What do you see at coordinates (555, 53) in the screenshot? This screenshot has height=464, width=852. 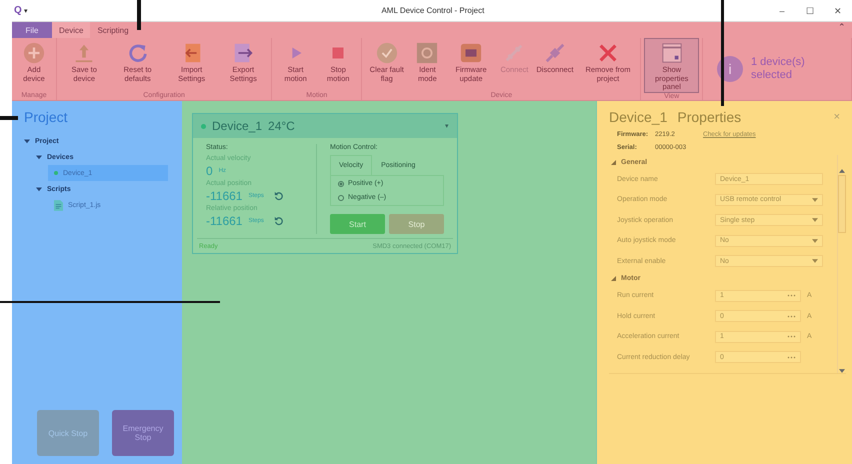 I see `plug-icon` at bounding box center [555, 53].